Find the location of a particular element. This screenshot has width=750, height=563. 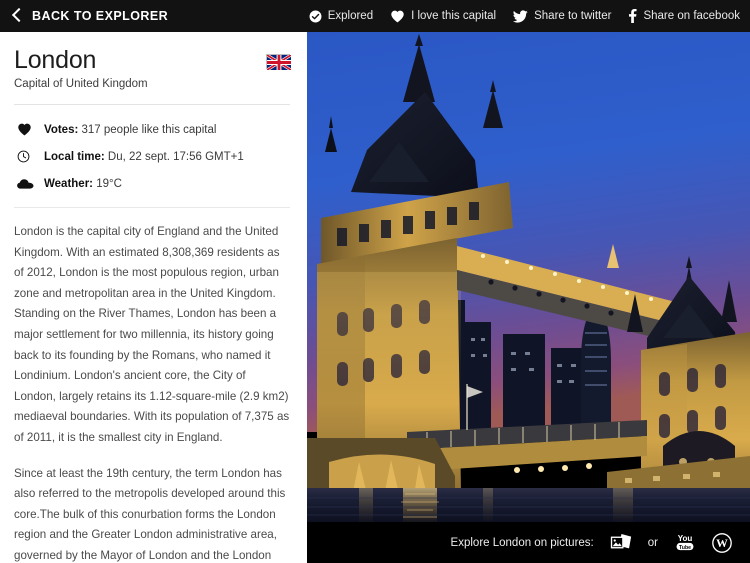

local-time-row: Local time: Du, 22 sept. 17:56 GMT+1 is located at coordinates (152, 156).